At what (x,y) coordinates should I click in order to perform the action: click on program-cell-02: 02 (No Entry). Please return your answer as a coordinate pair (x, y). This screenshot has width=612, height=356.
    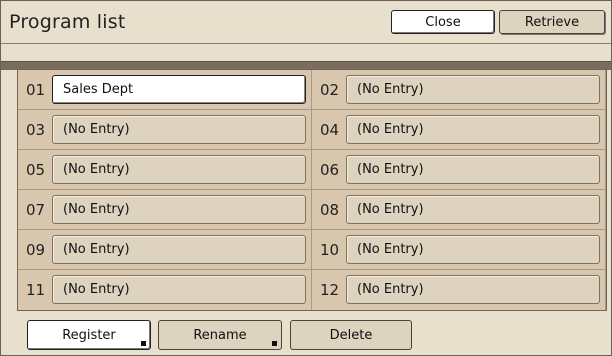
    Looking at the image, I should click on (459, 90).